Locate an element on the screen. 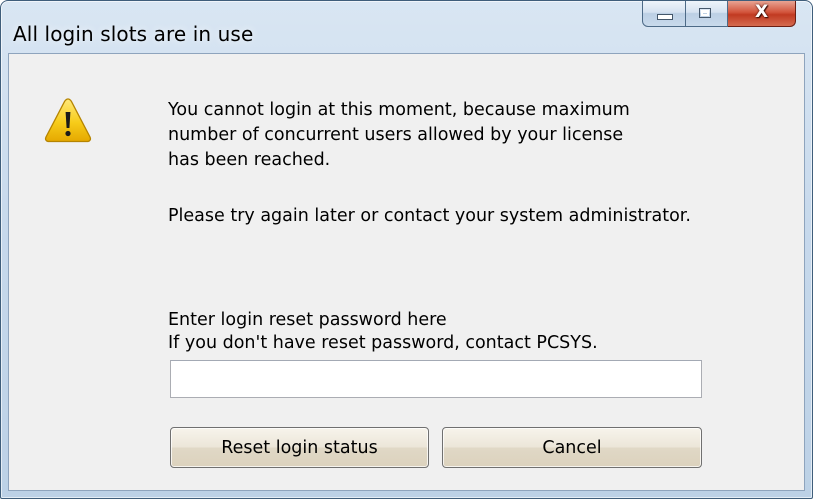 The image size is (816, 501). minimize-button is located at coordinates (664, 14).